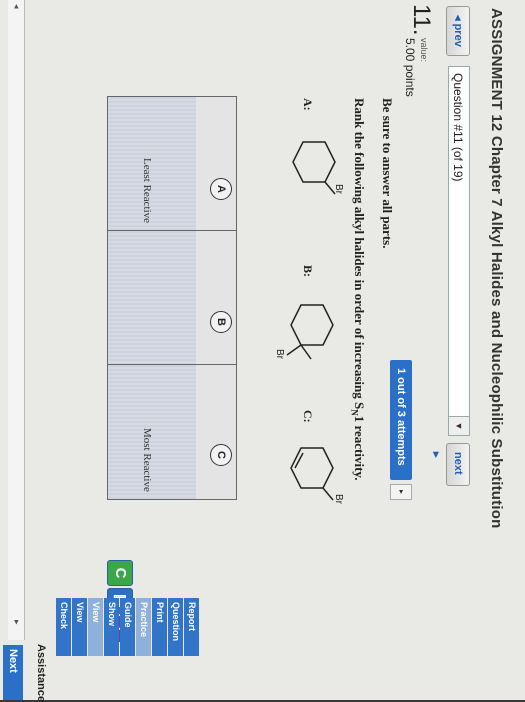  Describe the element at coordinates (147, 460) in the screenshot. I see `most-reactive-label: Most Reactive` at that location.